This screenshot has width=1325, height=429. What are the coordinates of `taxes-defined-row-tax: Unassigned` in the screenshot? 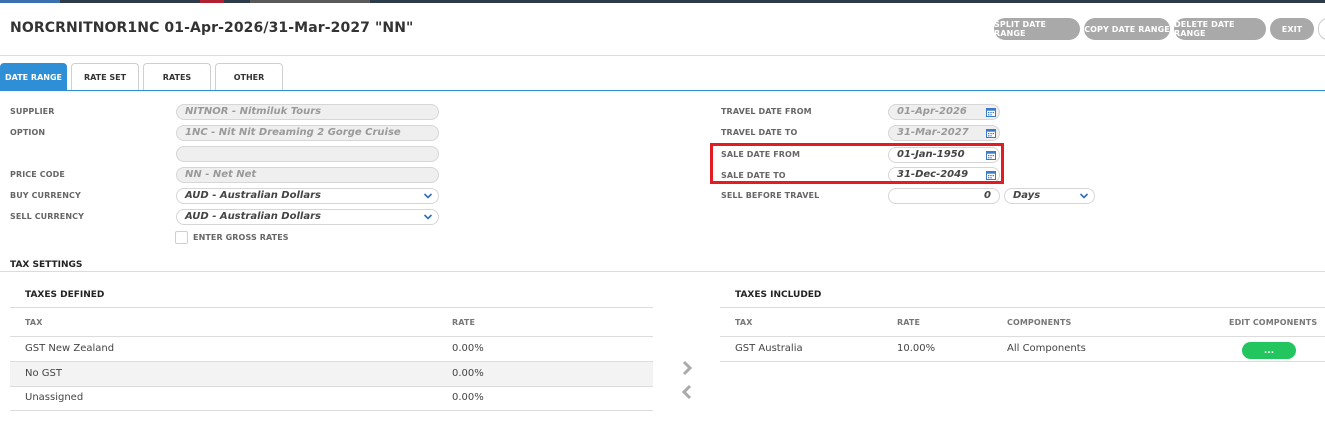 It's located at (54, 397).